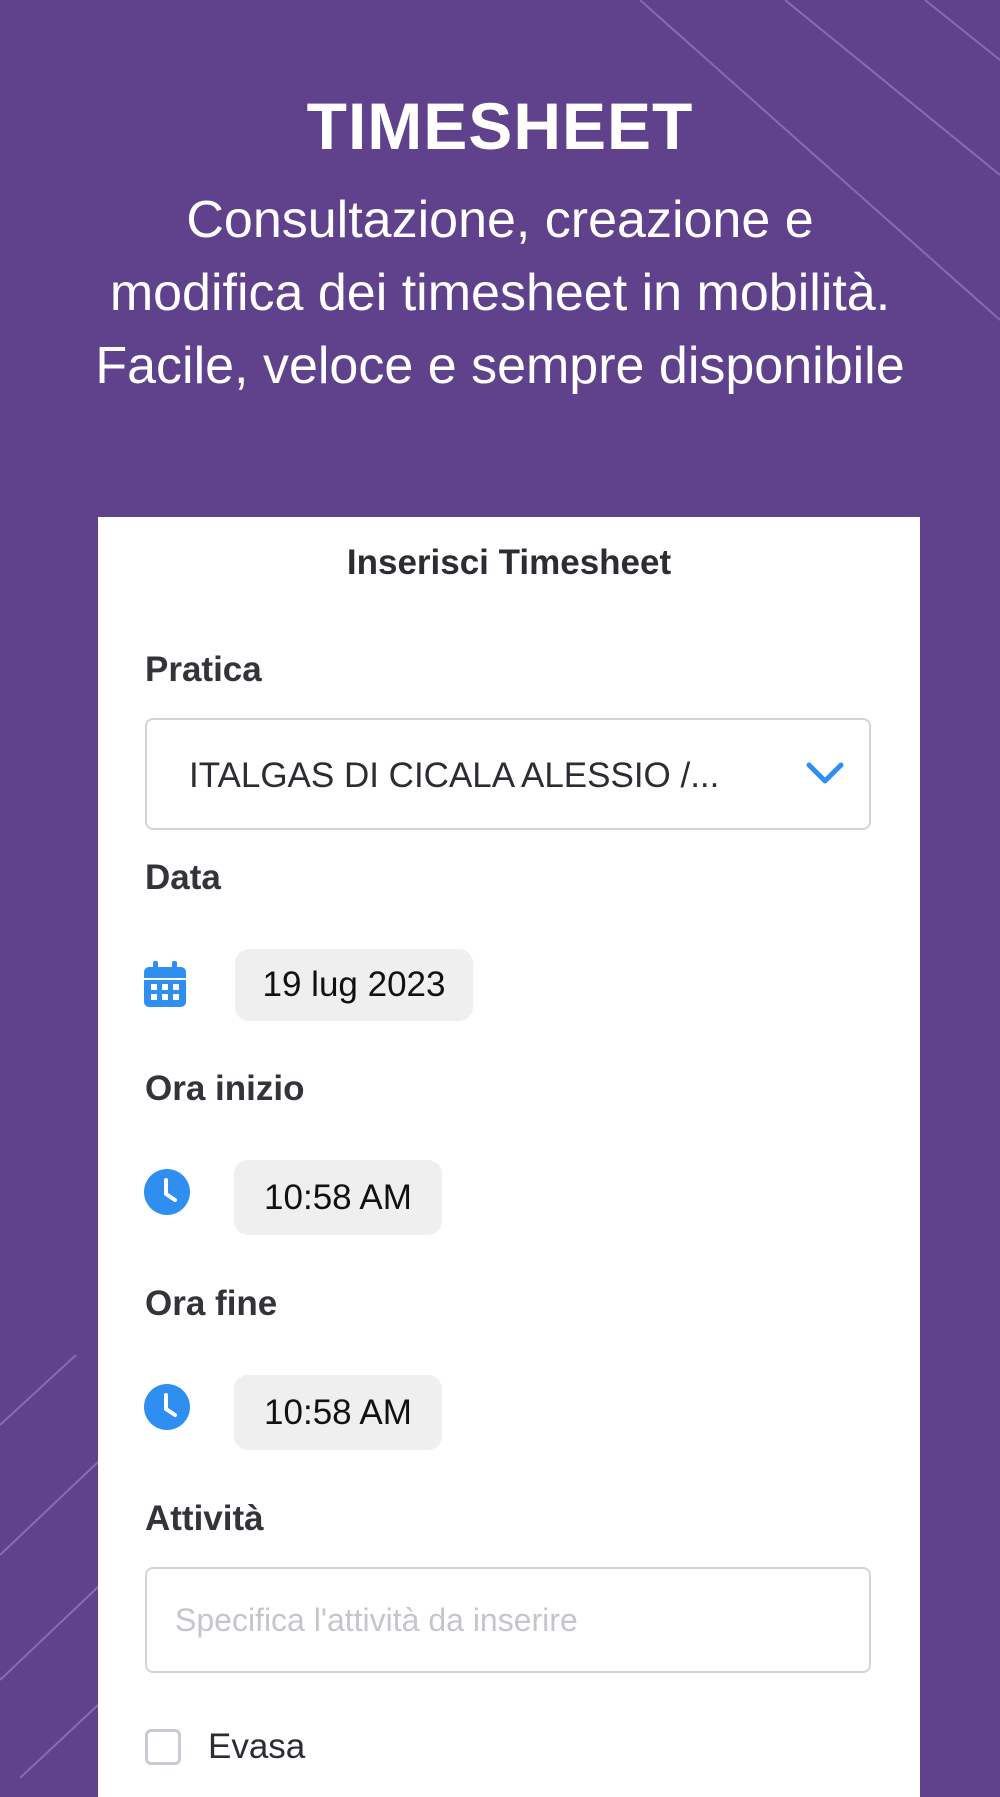 The width and height of the screenshot is (1000, 1797). Describe the element at coordinates (825, 773) in the screenshot. I see `chevron-down-icon` at that location.